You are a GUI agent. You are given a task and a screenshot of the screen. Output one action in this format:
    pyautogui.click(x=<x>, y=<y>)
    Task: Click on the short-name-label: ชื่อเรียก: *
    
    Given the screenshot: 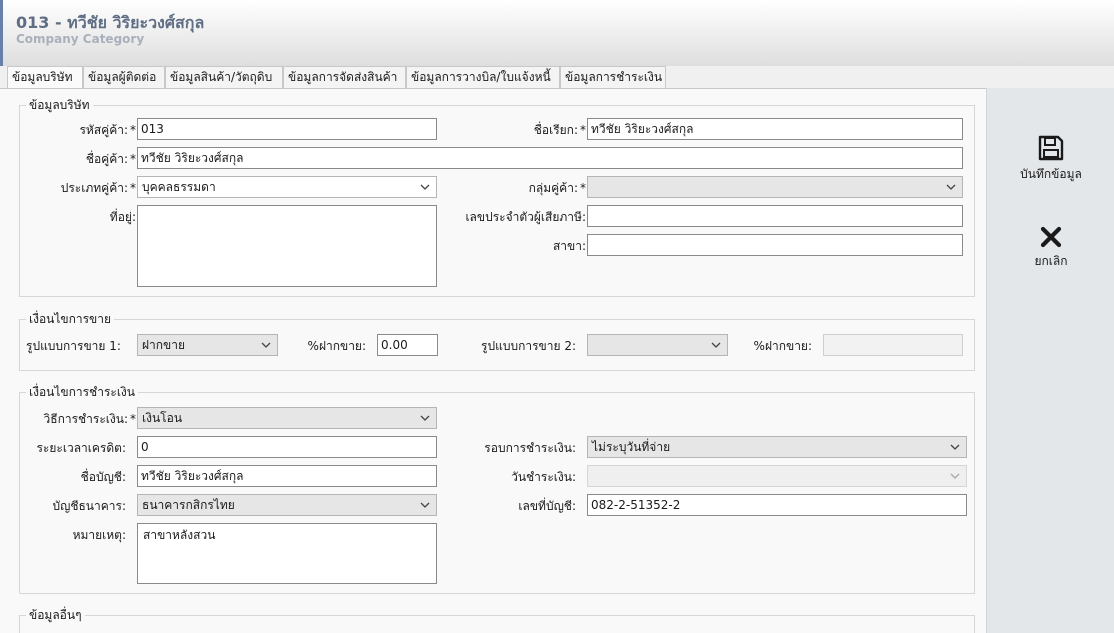 What is the action you would take?
    pyautogui.click(x=559, y=130)
    